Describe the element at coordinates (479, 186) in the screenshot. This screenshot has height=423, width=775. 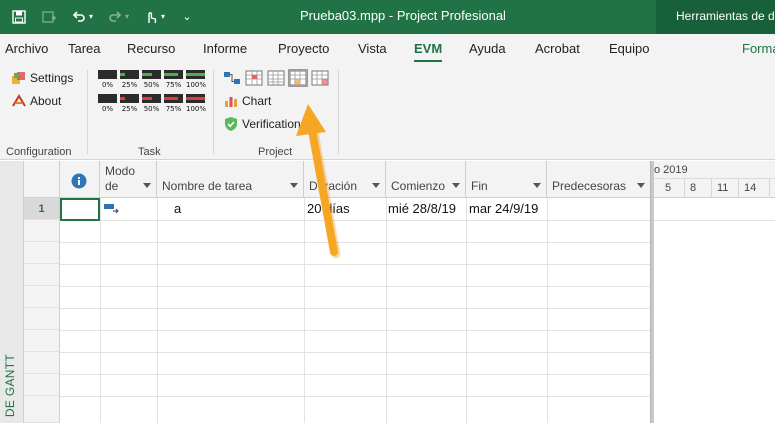
I see `finish-header-label: Fin` at that location.